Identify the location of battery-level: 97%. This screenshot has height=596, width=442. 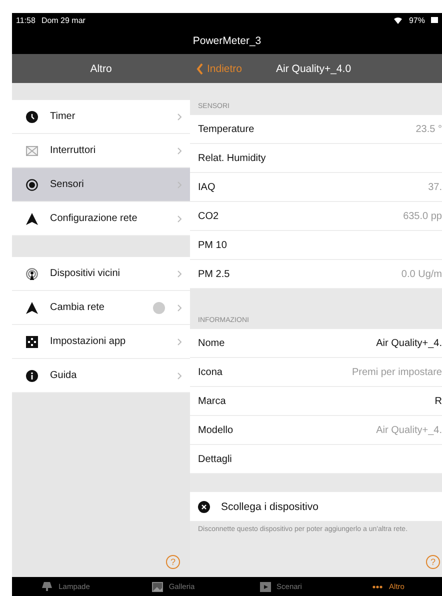
(416, 20).